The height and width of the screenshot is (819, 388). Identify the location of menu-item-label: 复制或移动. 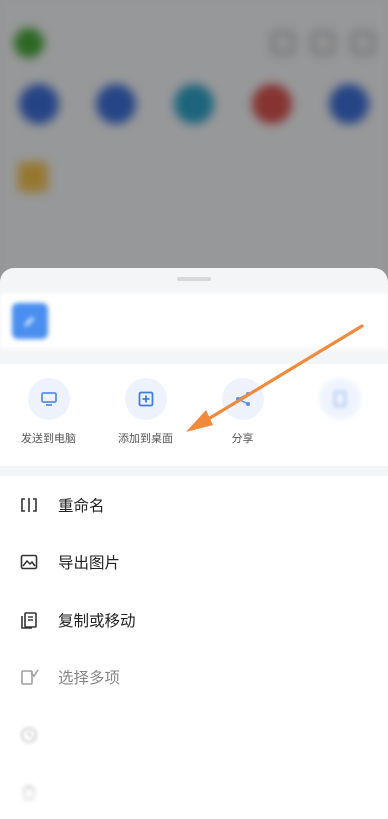
(97, 620).